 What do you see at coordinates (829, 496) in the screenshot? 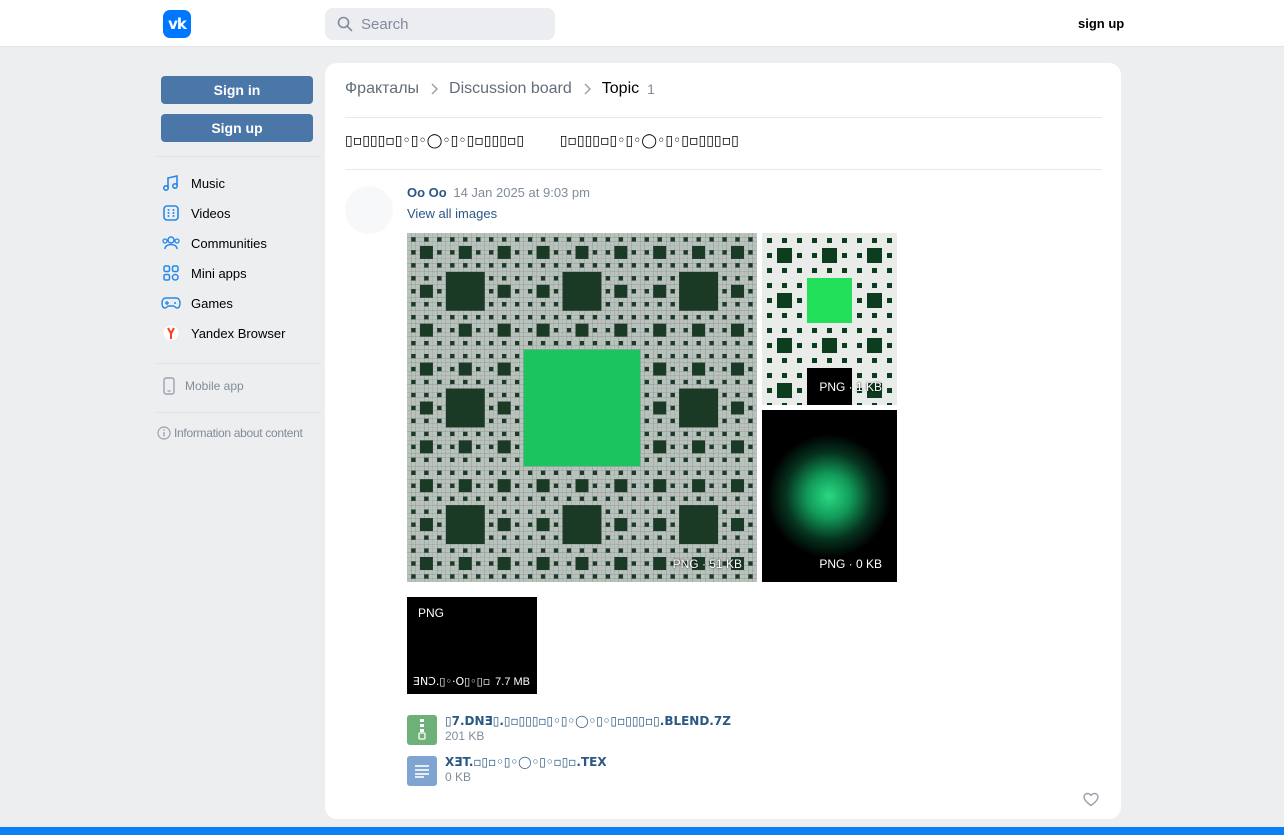
I see `attached-image: PNG · 0 KB` at bounding box center [829, 496].